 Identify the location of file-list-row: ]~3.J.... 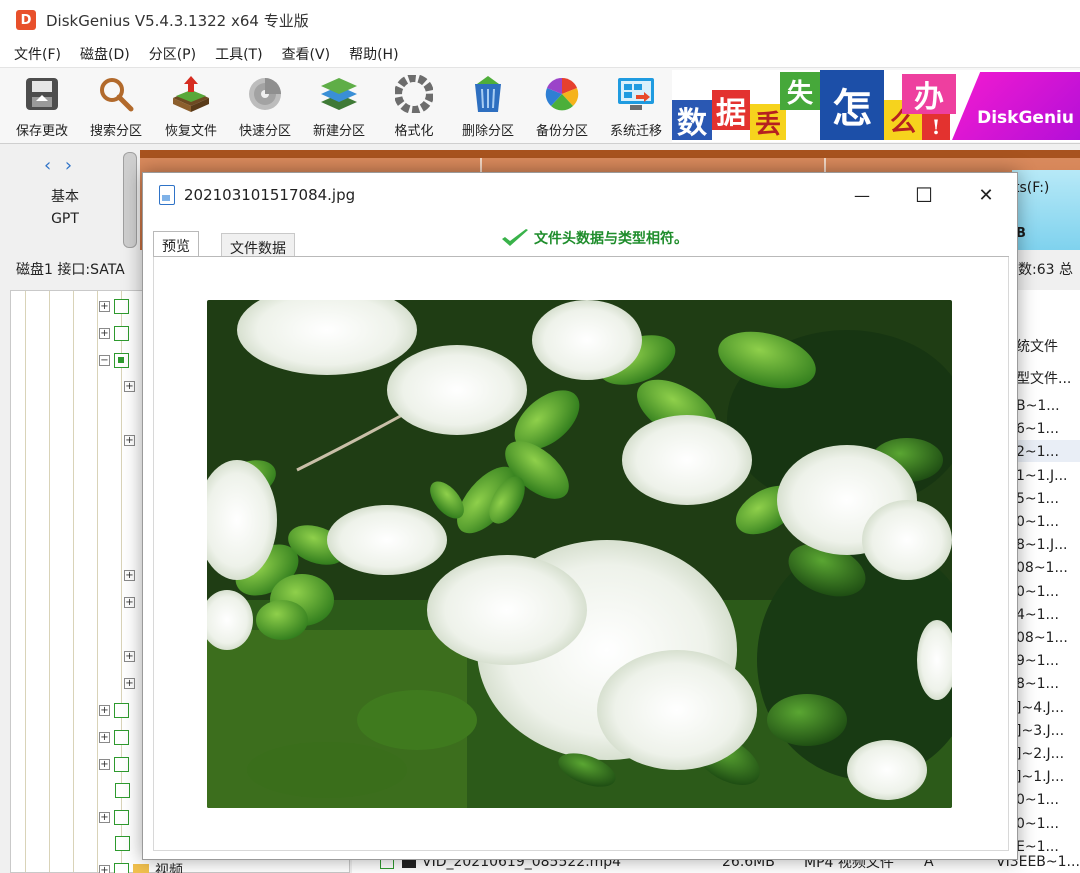
(1040, 731).